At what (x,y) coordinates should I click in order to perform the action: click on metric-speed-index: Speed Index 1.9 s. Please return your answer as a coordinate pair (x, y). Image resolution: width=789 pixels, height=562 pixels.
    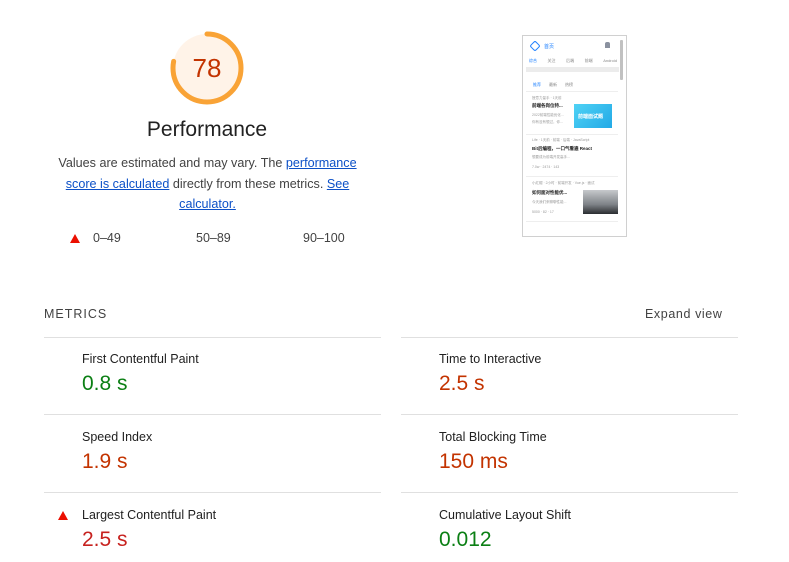
    Looking at the image, I should click on (232, 452).